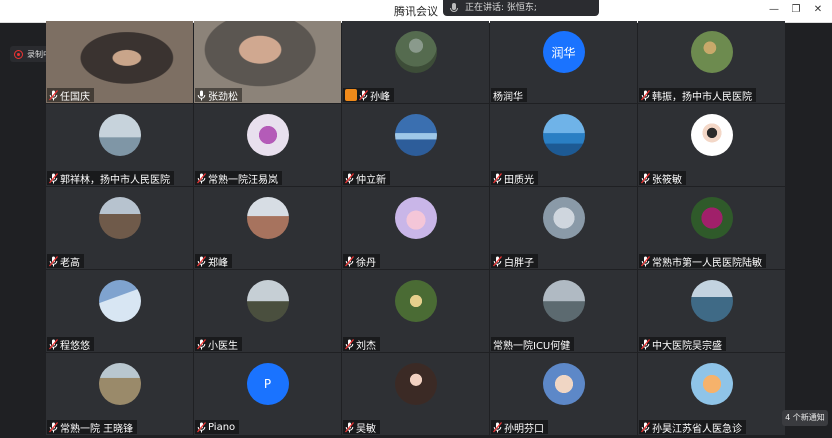  I want to click on participant-tile: 郑峰, so click(267, 228).